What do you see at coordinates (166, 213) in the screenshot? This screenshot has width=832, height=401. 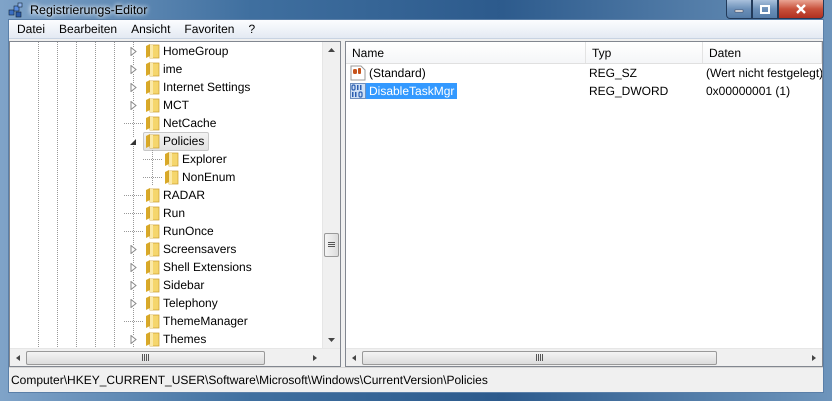 I see `tree-item: Run` at bounding box center [166, 213].